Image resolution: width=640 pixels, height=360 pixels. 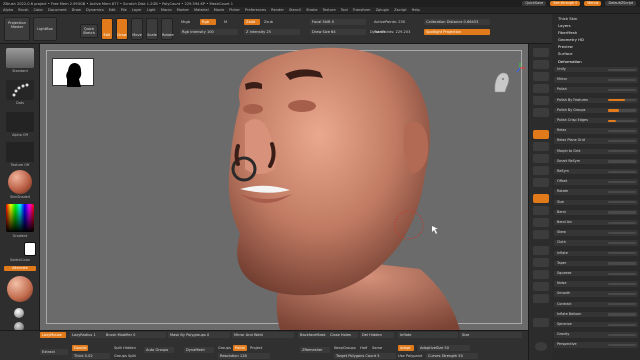 What do you see at coordinates (541, 182) in the screenshot?
I see `xyz-icon` at bounding box center [541, 182].